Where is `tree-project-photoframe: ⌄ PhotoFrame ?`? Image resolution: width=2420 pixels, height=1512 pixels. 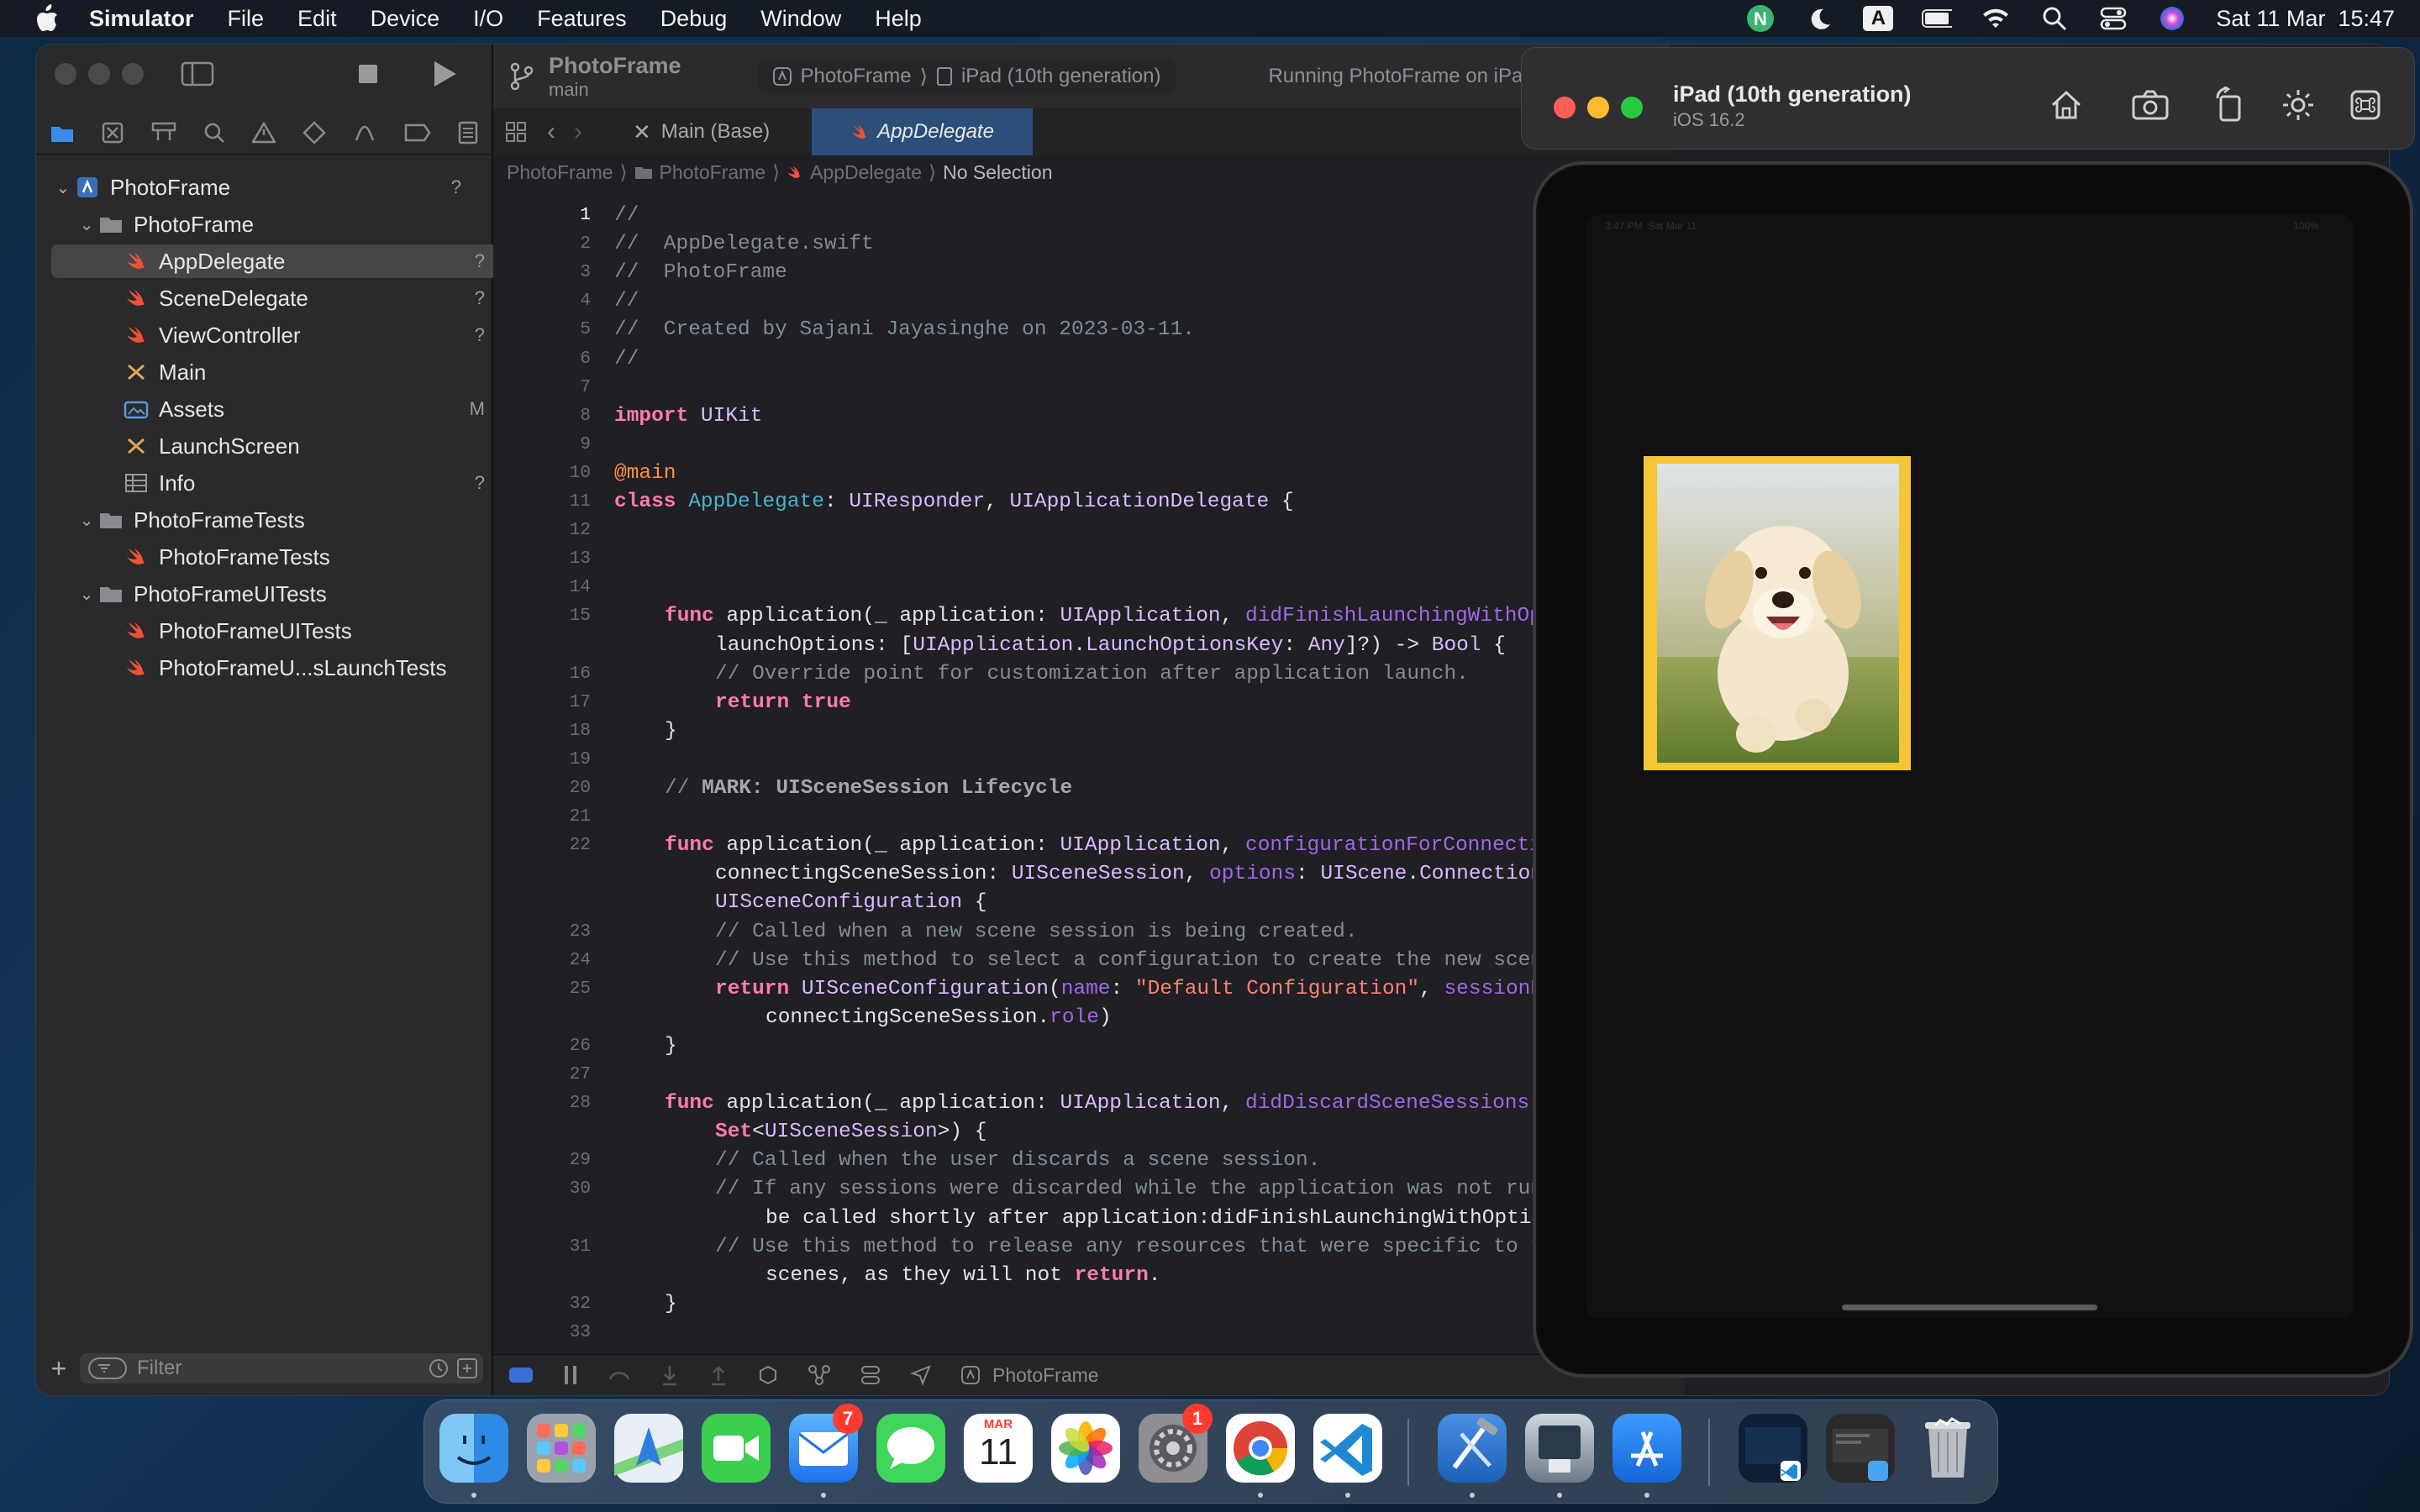
tree-project-photoframe: ⌄ PhotoFrame ? is located at coordinates (265, 187).